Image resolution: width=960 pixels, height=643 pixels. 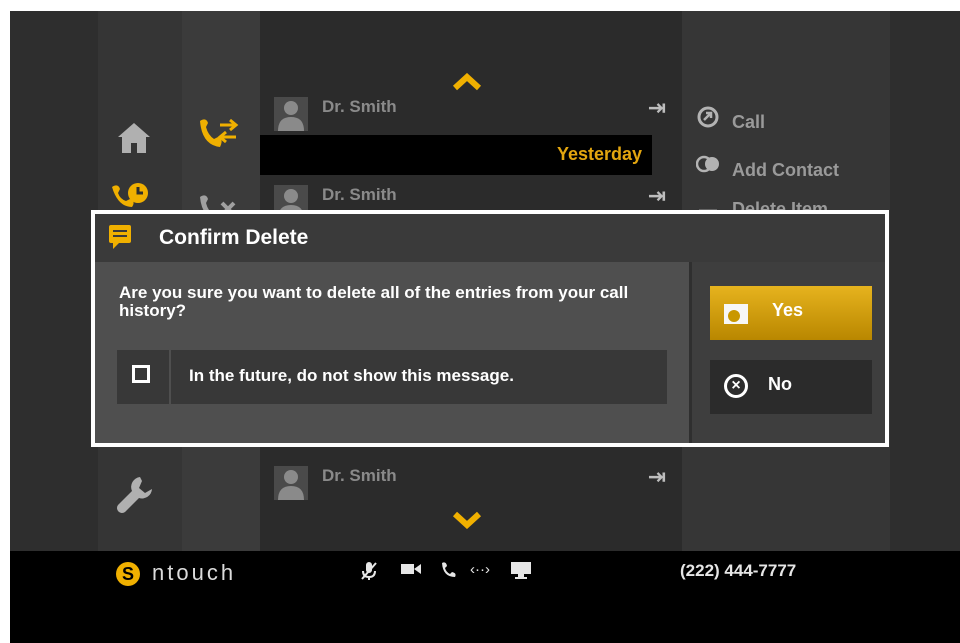 What do you see at coordinates (351, 376) in the screenshot?
I see `dont-show-again-label: In the future, do not show this message.` at bounding box center [351, 376].